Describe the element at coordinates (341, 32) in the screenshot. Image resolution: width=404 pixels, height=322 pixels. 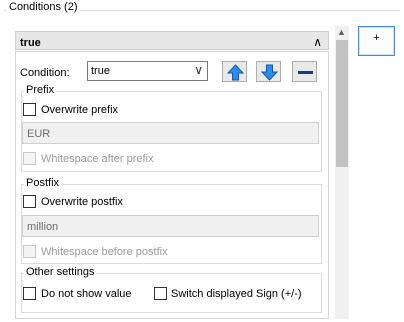
I see `scroll-up-arrow-icon: ▲` at that location.